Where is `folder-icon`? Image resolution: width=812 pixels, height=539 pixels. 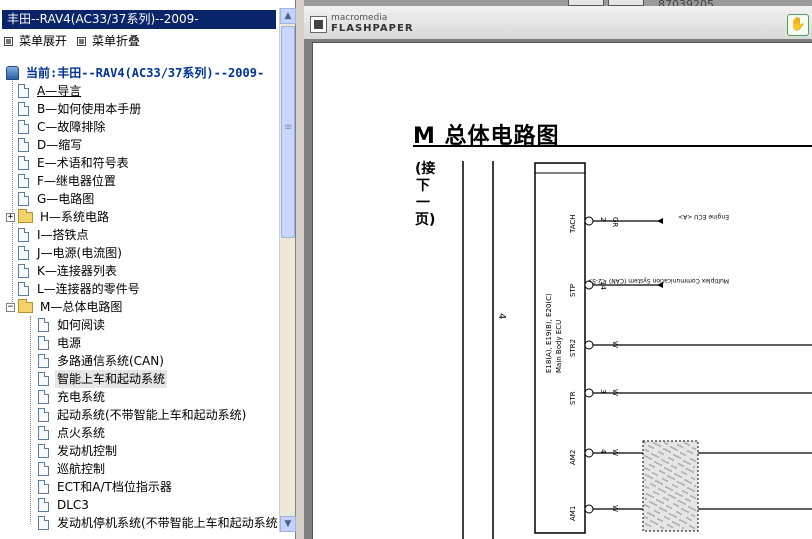
folder-icon is located at coordinates (25, 215).